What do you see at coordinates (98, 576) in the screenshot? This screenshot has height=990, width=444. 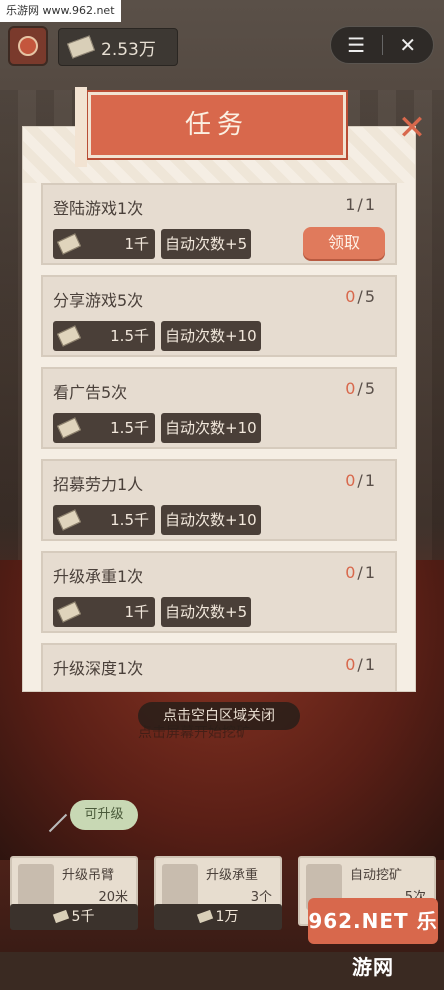 I see `task-name: 升级承重1次` at bounding box center [98, 576].